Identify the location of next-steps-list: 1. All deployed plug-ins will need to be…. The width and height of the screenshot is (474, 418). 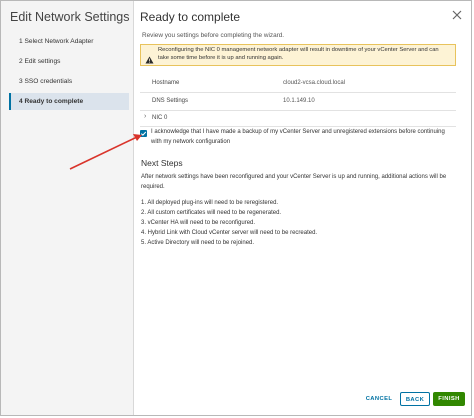
(299, 223).